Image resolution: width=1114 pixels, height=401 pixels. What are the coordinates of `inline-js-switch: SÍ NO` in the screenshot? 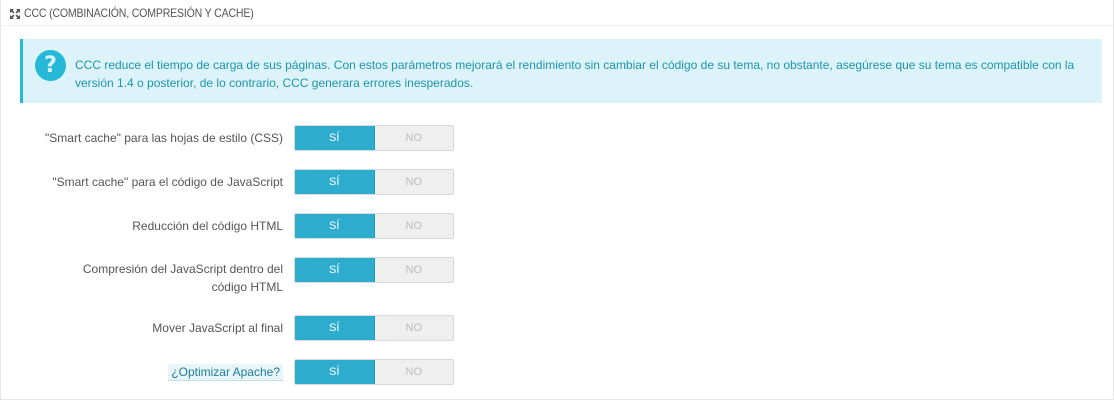 It's located at (374, 270).